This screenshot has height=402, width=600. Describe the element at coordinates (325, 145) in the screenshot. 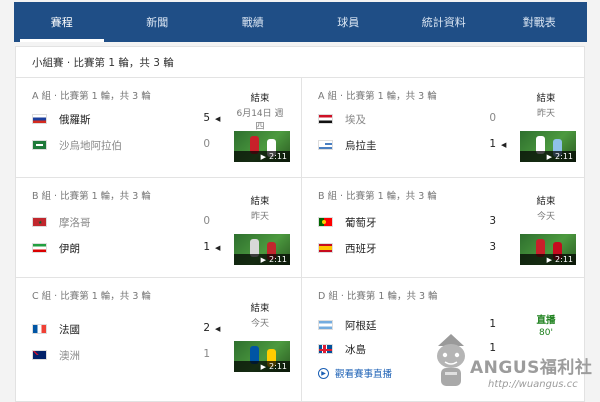

I see `uruguay-flag-icon` at that location.